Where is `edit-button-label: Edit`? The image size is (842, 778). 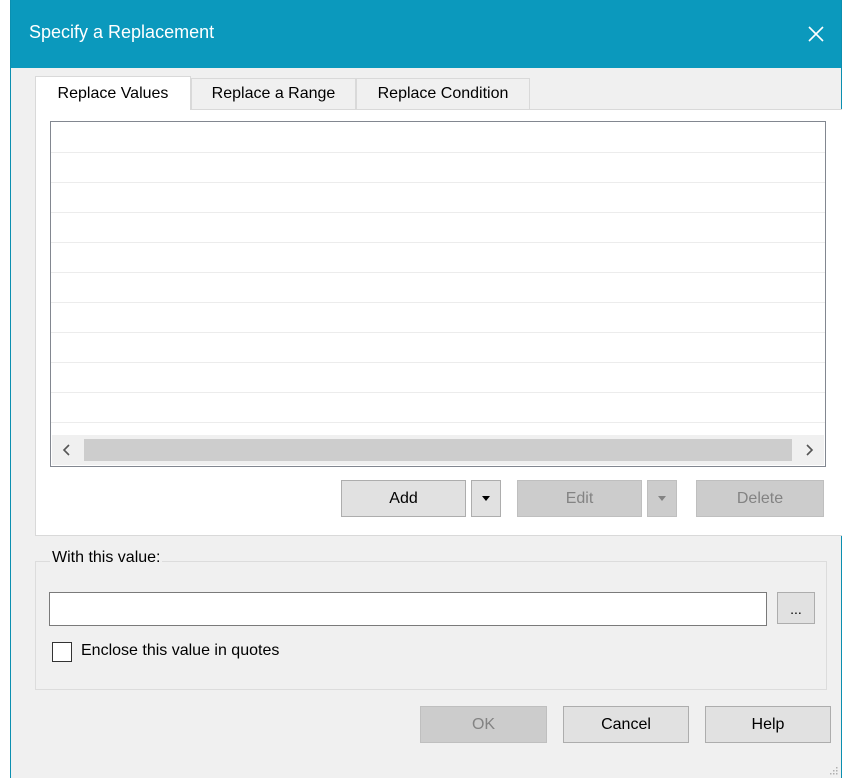
edit-button-label: Edit is located at coordinates (579, 498).